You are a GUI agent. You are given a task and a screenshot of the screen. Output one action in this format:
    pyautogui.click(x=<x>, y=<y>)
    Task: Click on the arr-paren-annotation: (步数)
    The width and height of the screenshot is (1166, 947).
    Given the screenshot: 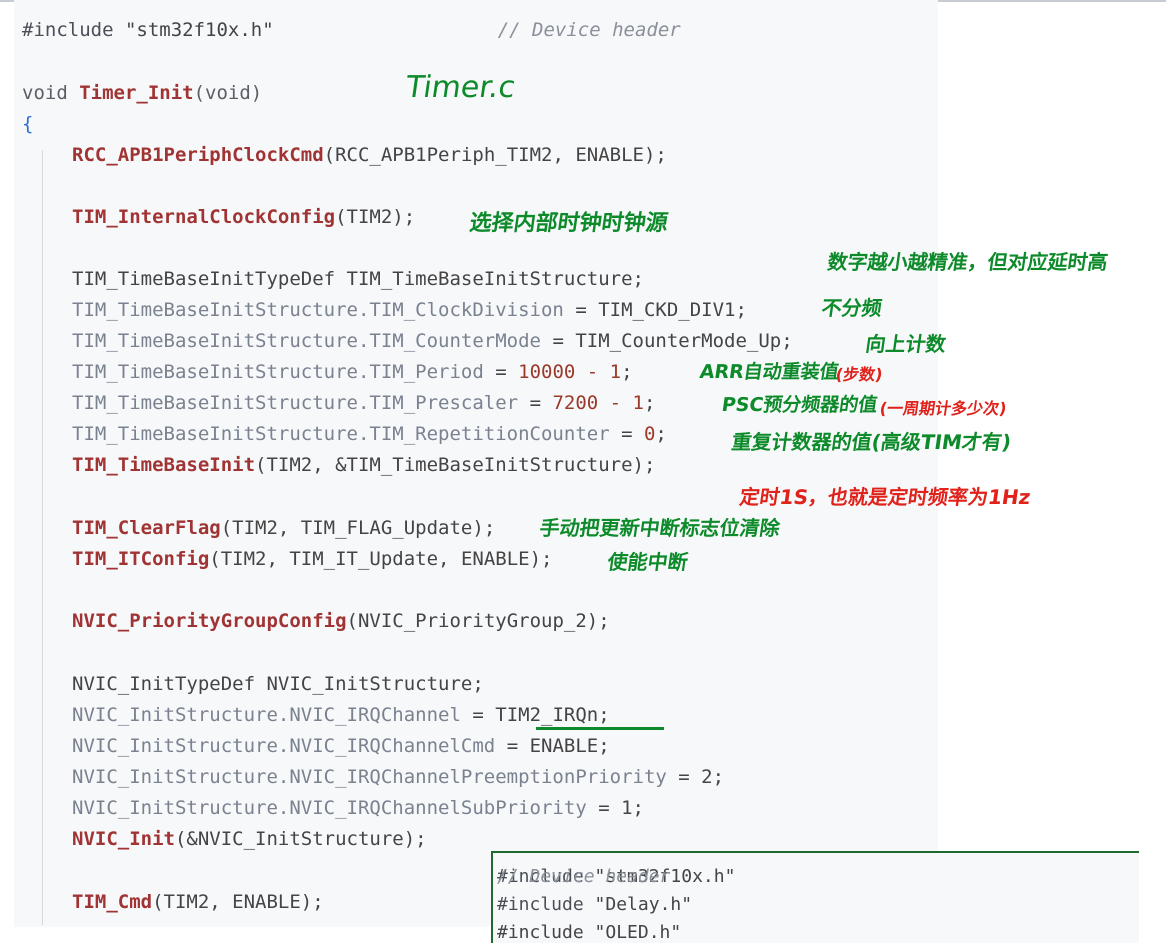 What is the action you would take?
    pyautogui.click(x=859, y=374)
    